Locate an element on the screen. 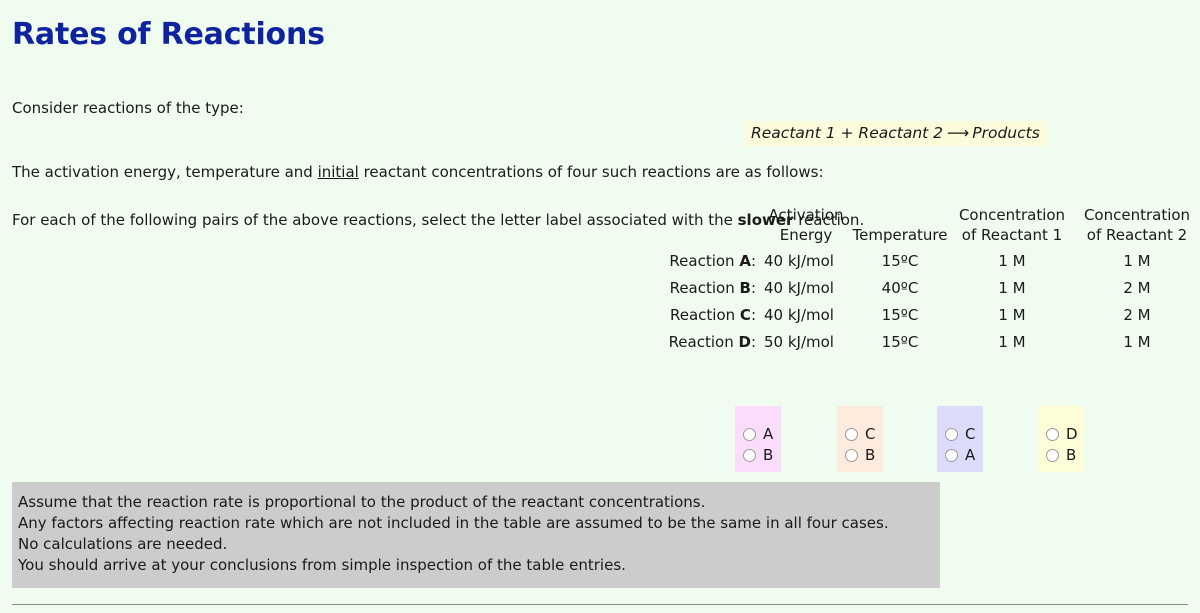  radio-group-pair-4: D B is located at coordinates (1061, 439).